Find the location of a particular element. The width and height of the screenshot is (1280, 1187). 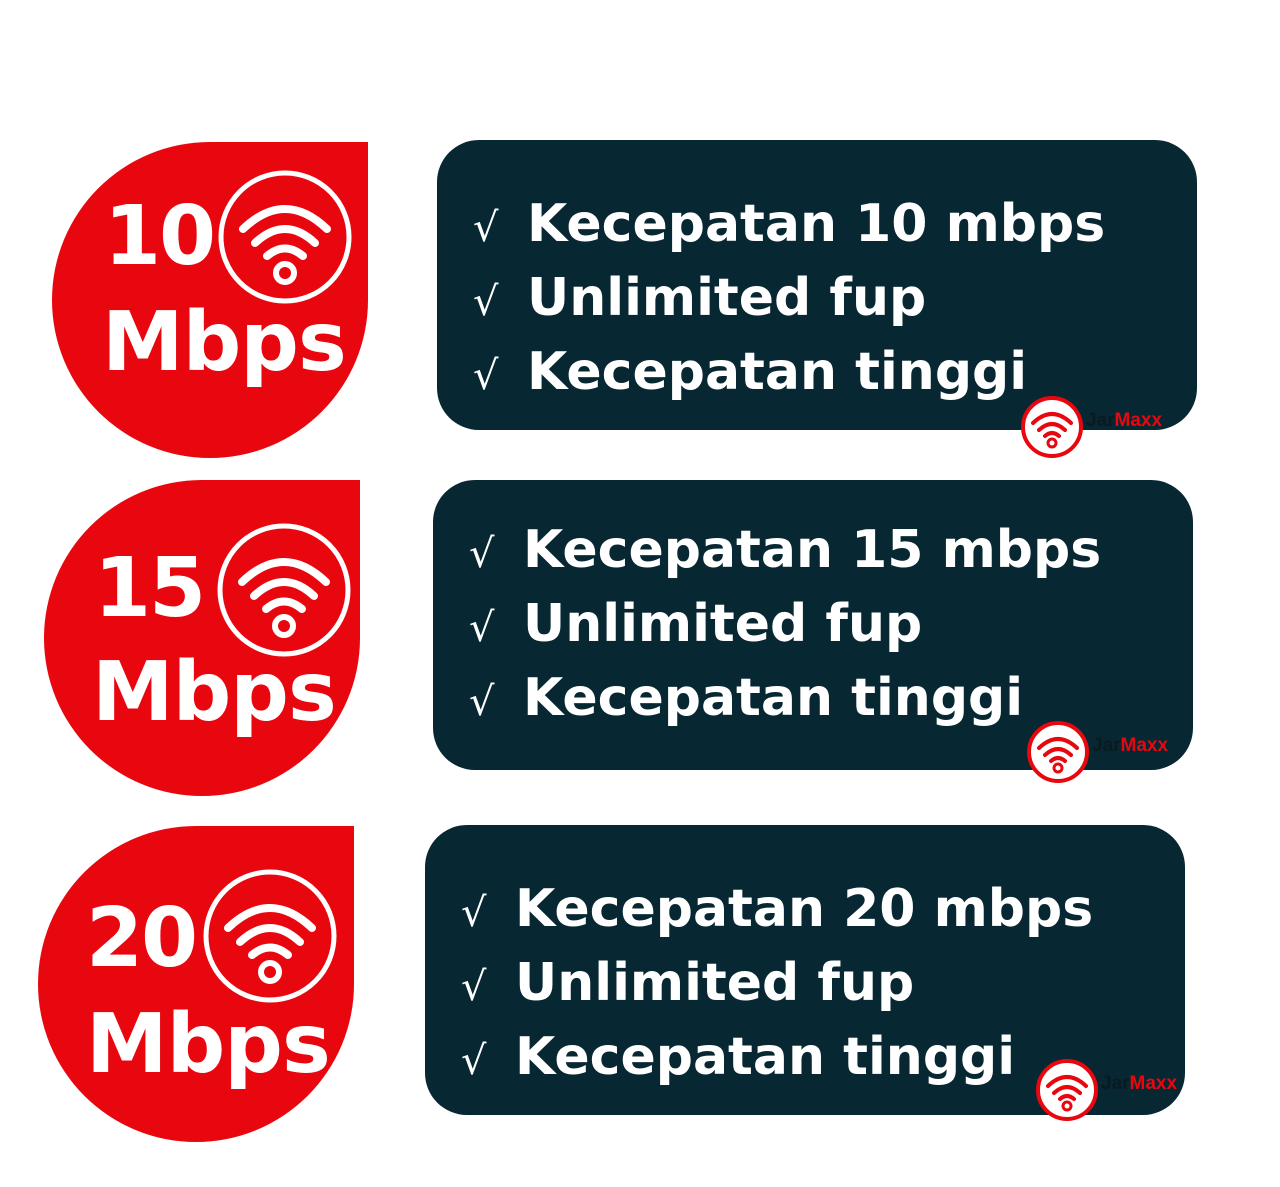

feature-line-1: √ Kecepatan 20 mbps is located at coordinates (777, 909).